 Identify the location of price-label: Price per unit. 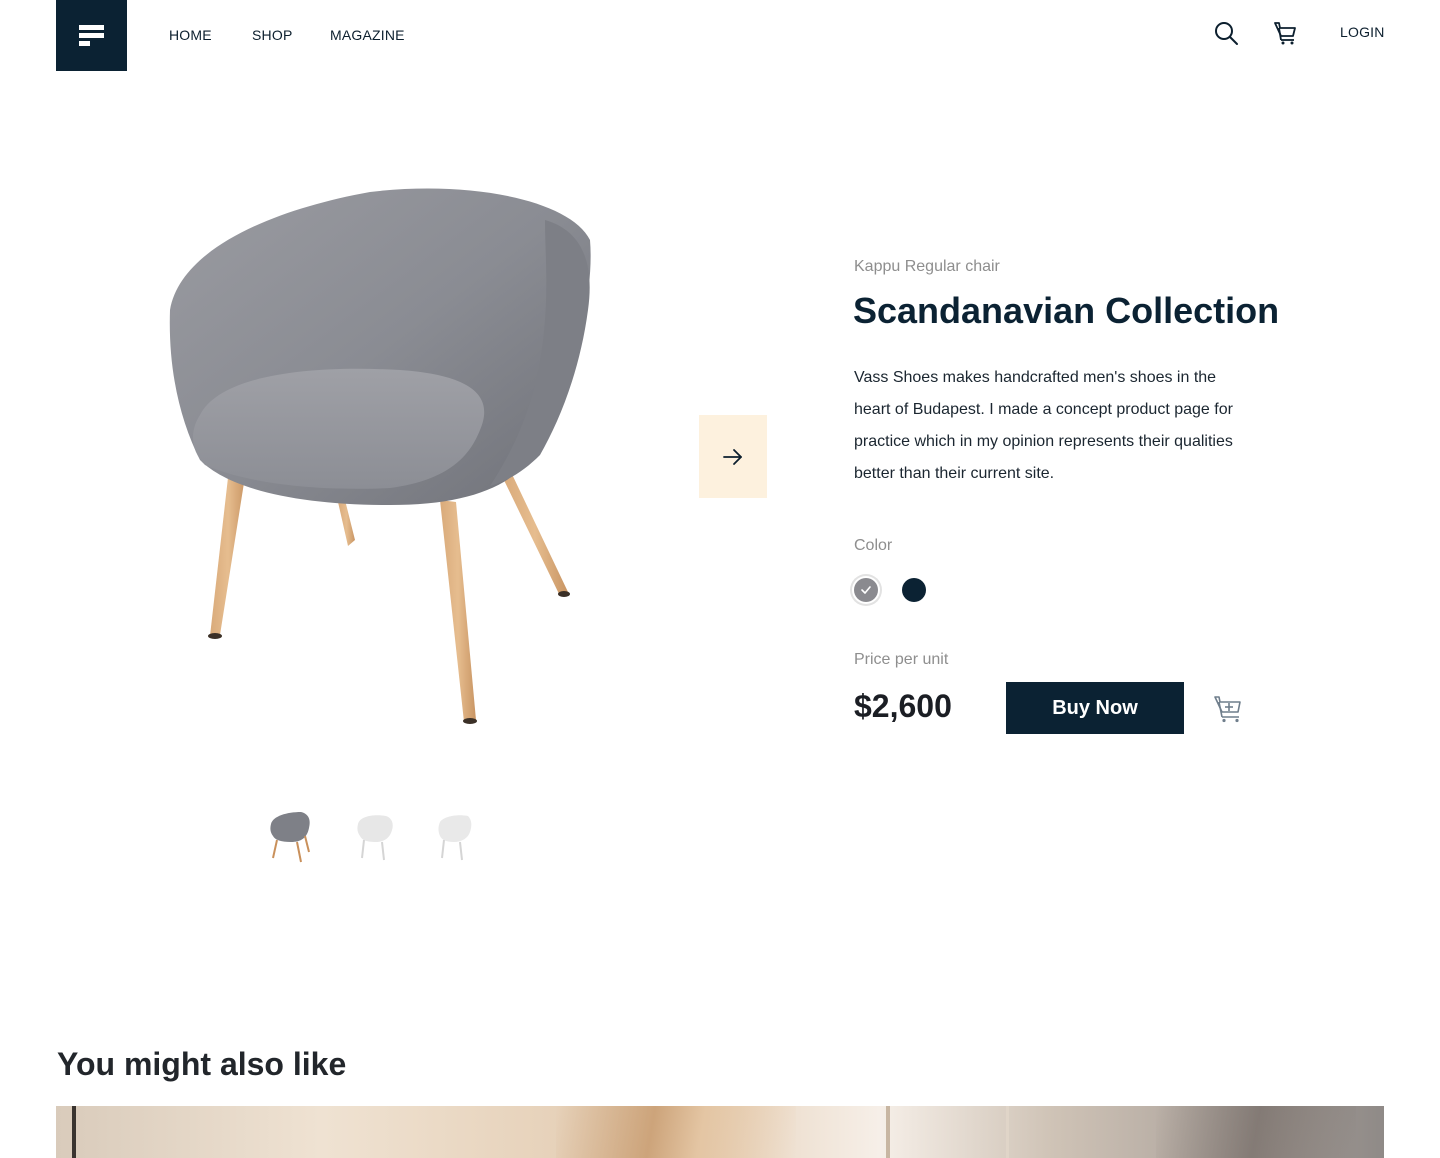
(901, 659).